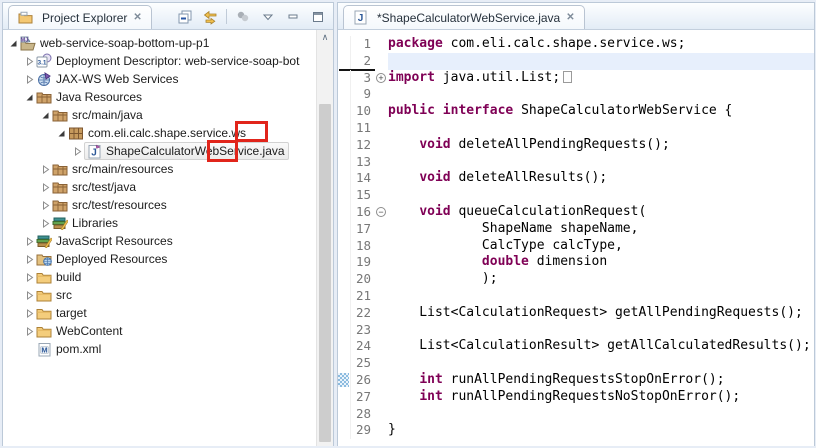 This screenshot has height=448, width=816. Describe the element at coordinates (243, 16) in the screenshot. I see `focus-on-active-task-icon` at that location.